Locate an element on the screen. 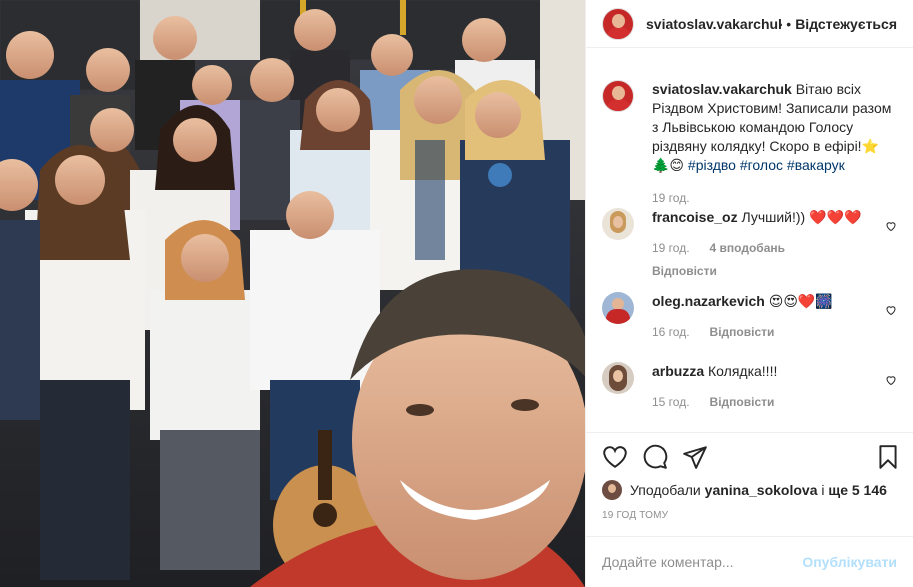 This screenshot has height=587, width=913. likes-middle: і is located at coordinates (823, 490).